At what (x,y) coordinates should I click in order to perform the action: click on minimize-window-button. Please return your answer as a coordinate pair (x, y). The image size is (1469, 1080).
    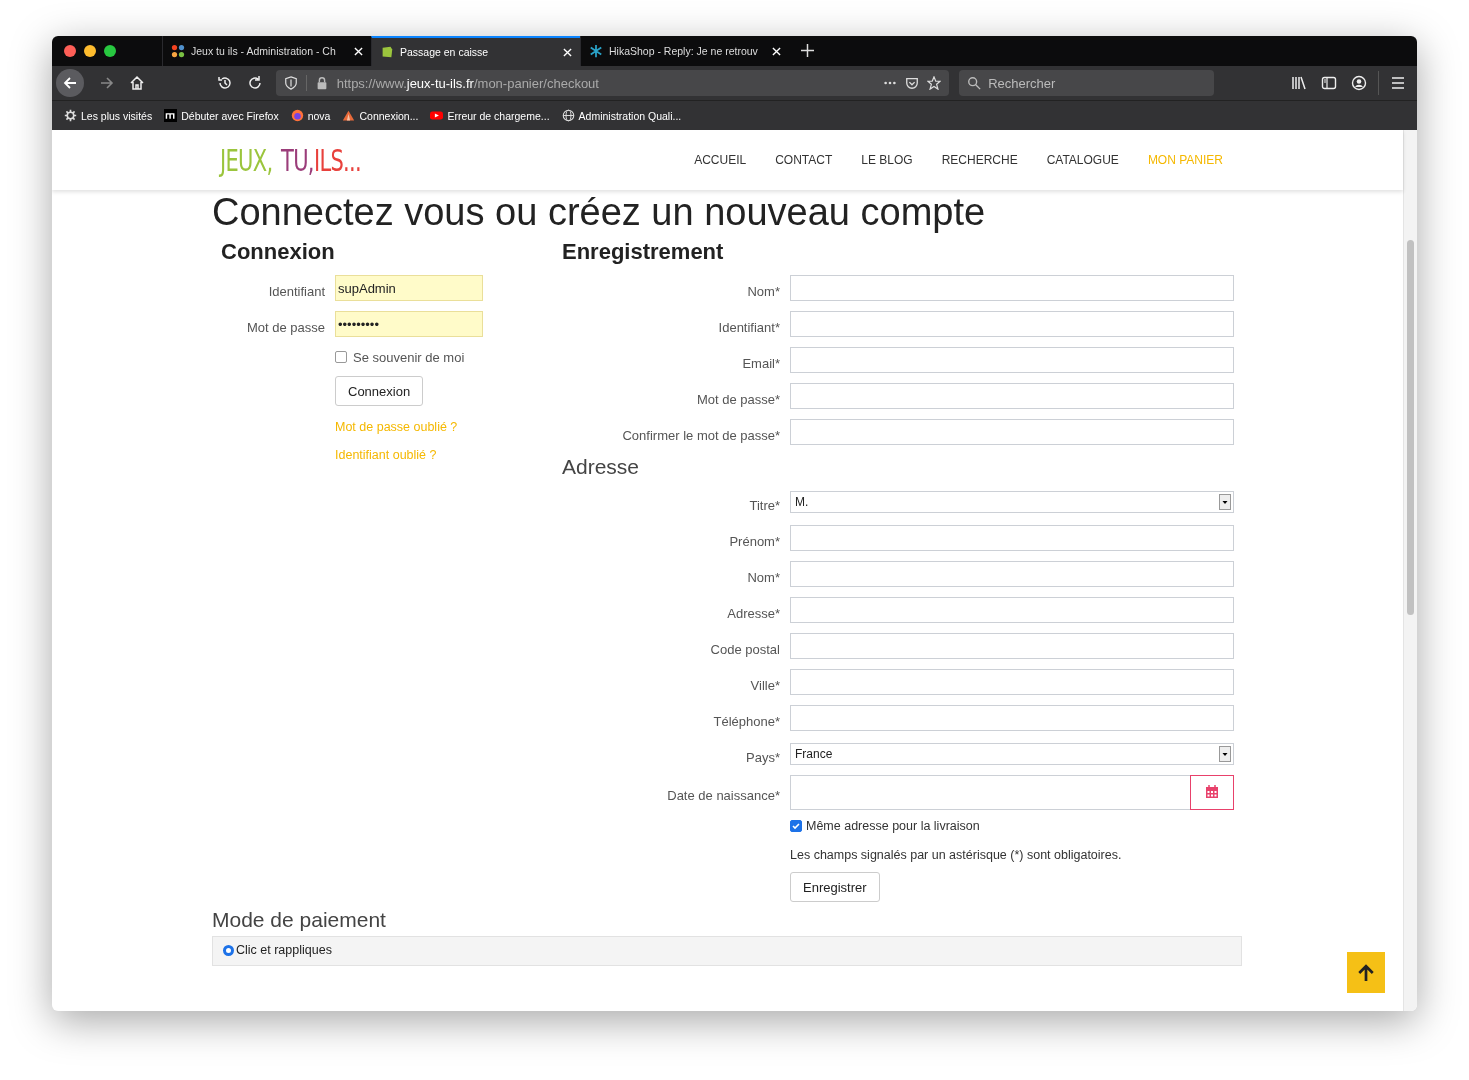
    Looking at the image, I should click on (90, 51).